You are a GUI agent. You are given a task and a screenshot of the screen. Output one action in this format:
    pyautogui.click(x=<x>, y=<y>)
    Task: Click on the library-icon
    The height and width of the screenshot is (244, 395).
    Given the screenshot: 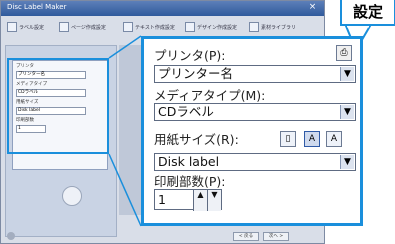 What is the action you would take?
    pyautogui.click(x=254, y=27)
    